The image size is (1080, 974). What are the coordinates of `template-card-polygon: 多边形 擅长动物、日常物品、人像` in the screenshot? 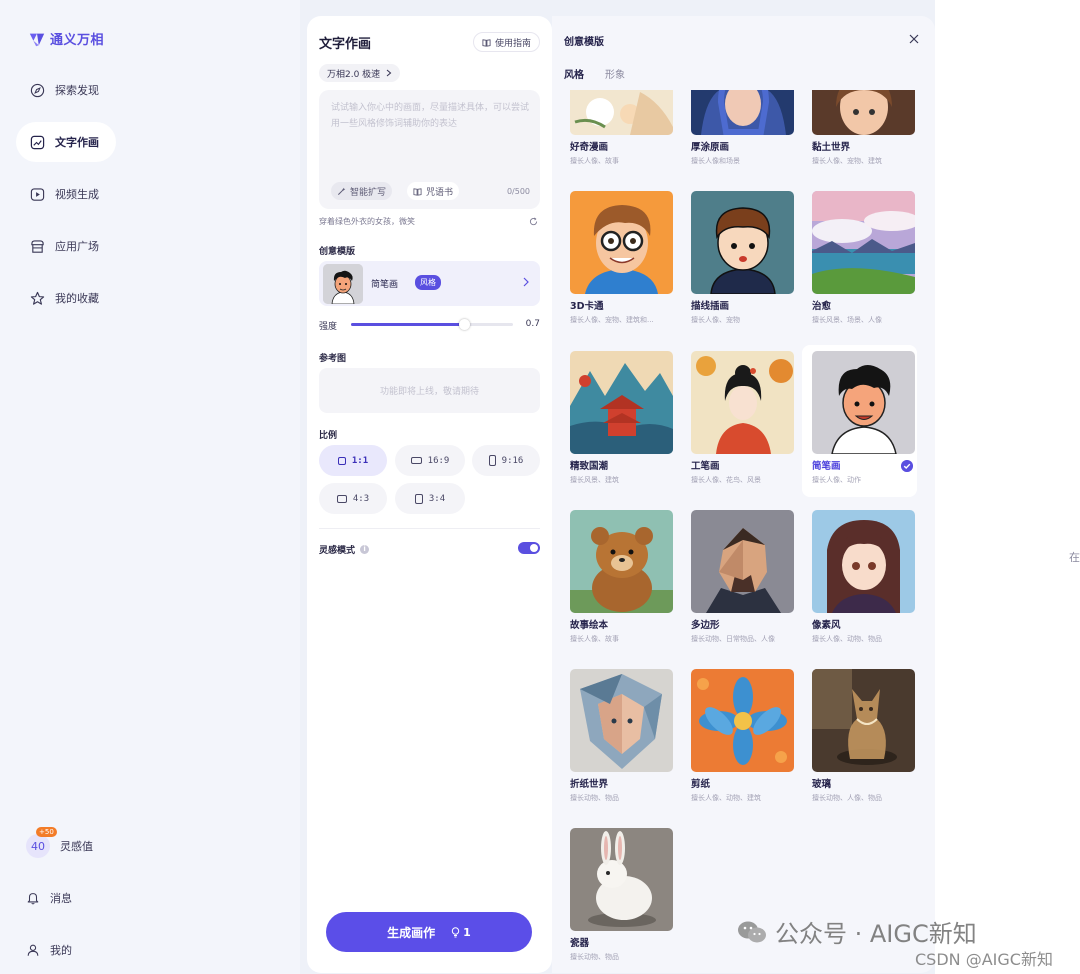 It's located at (738, 580).